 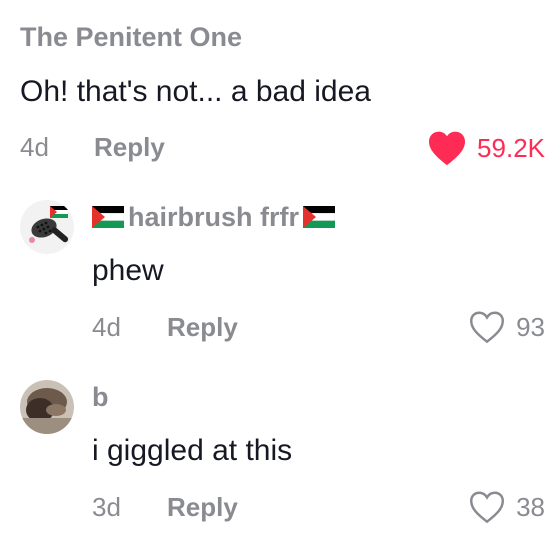 I want to click on reply-username: b, so click(x=318, y=397).